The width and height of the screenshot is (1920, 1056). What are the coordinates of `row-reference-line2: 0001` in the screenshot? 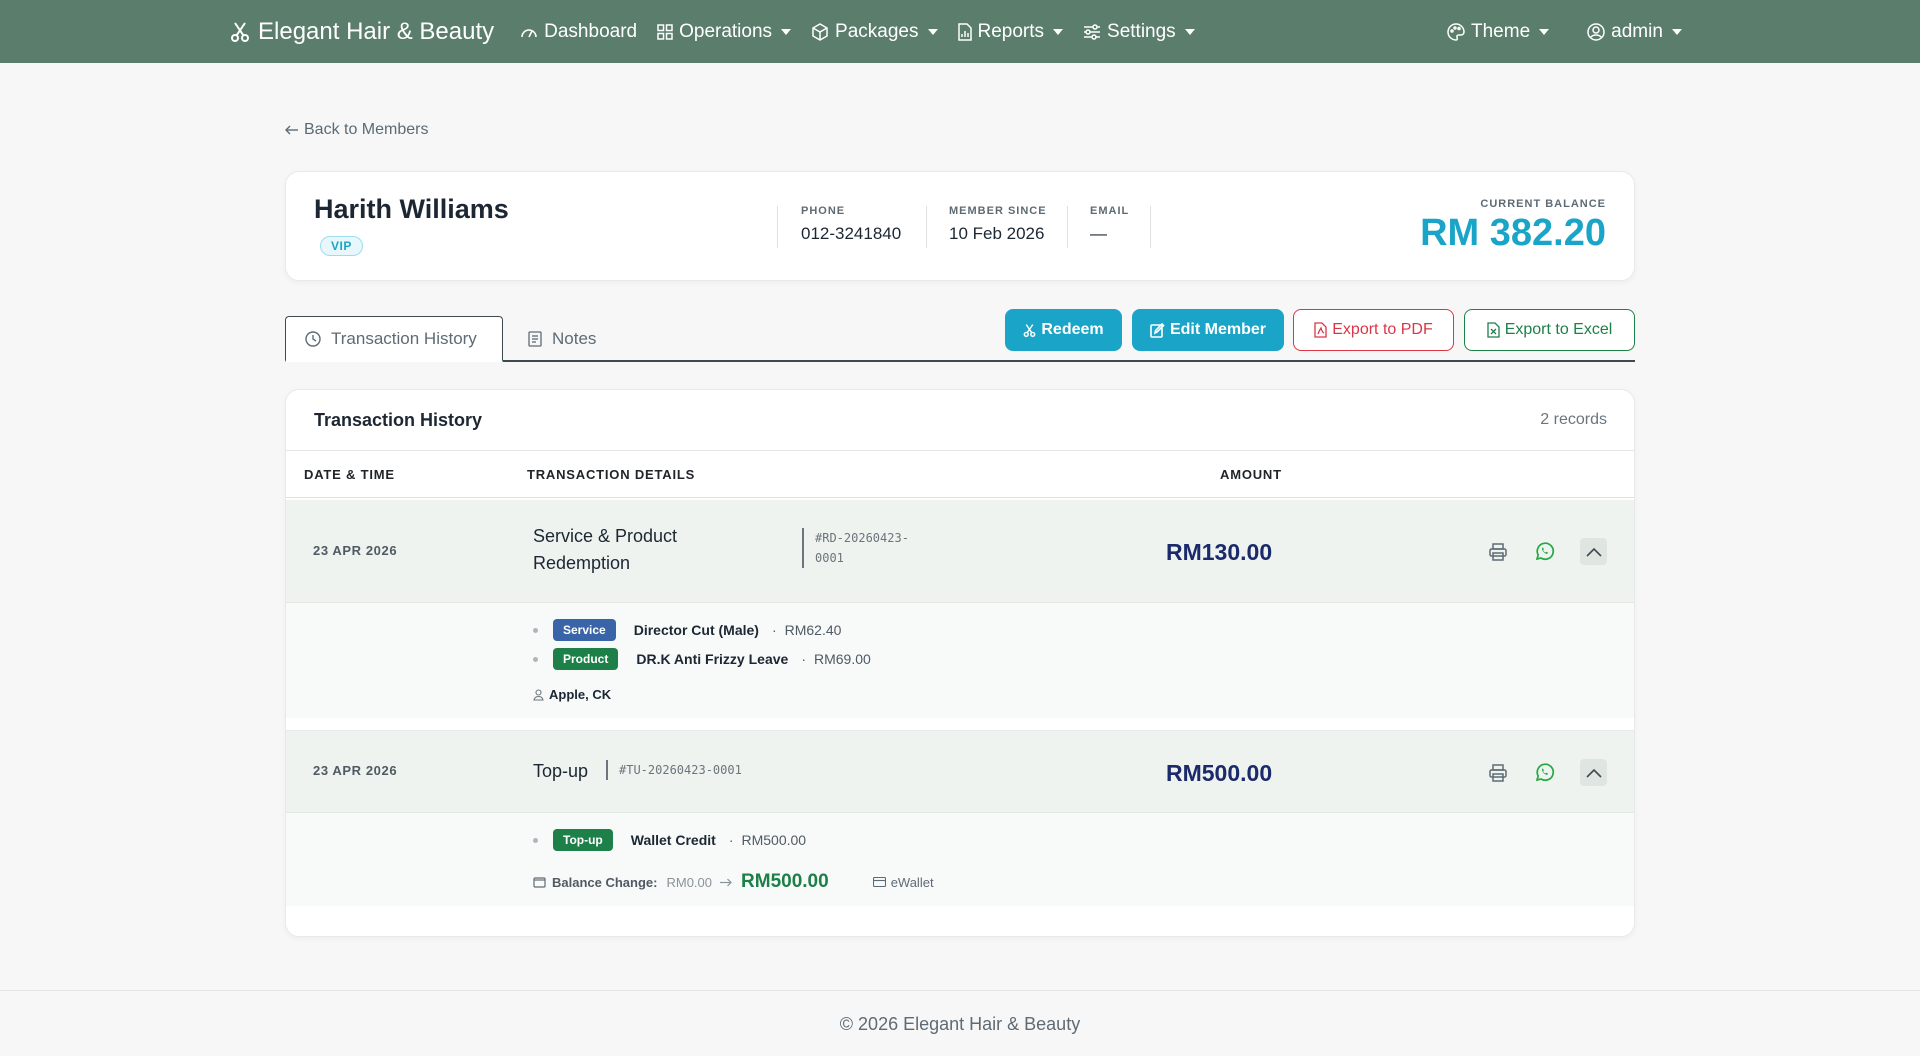 It's located at (829, 558).